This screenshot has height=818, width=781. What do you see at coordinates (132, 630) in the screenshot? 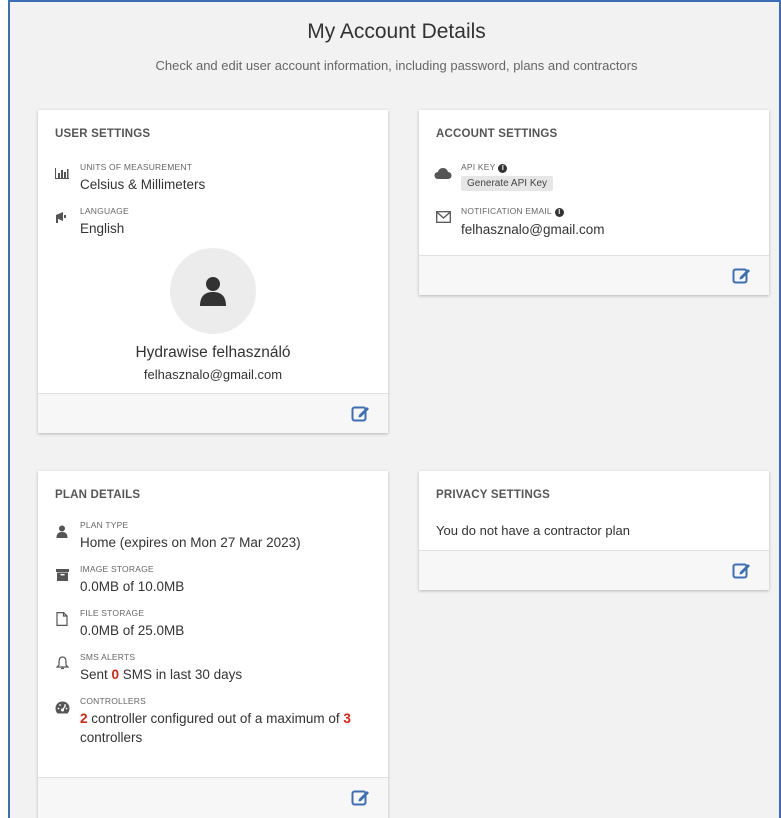
I see `file-storage-value: 0.0MB of 25.0MB` at bounding box center [132, 630].